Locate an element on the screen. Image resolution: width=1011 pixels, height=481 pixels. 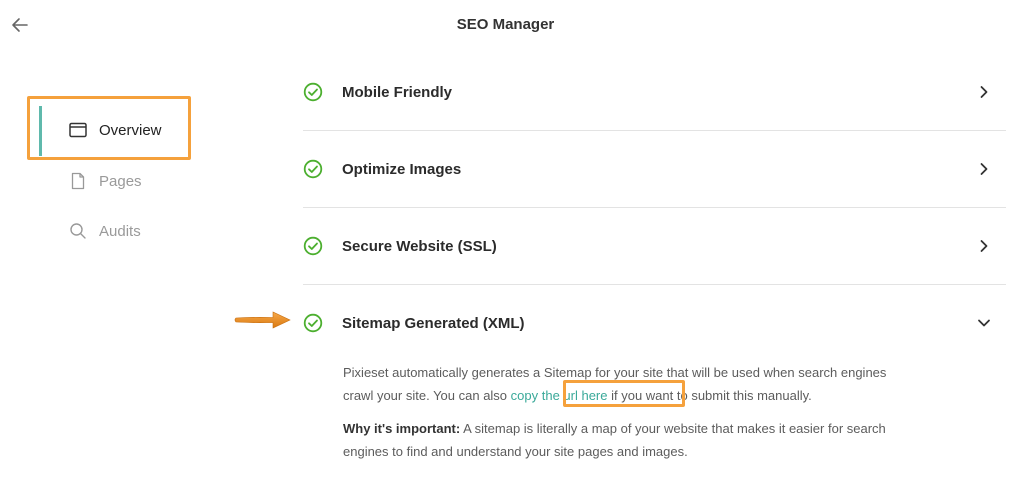
sidebar-item-label: Audits is located at coordinates (120, 231).